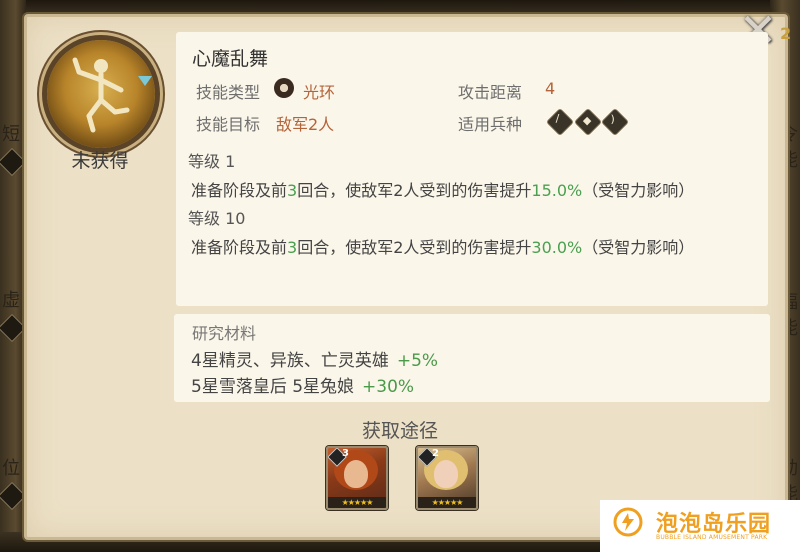 Image resolution: width=800 pixels, height=552 pixels. I want to click on hero-card-2: 2 ★★★★★, so click(447, 478).